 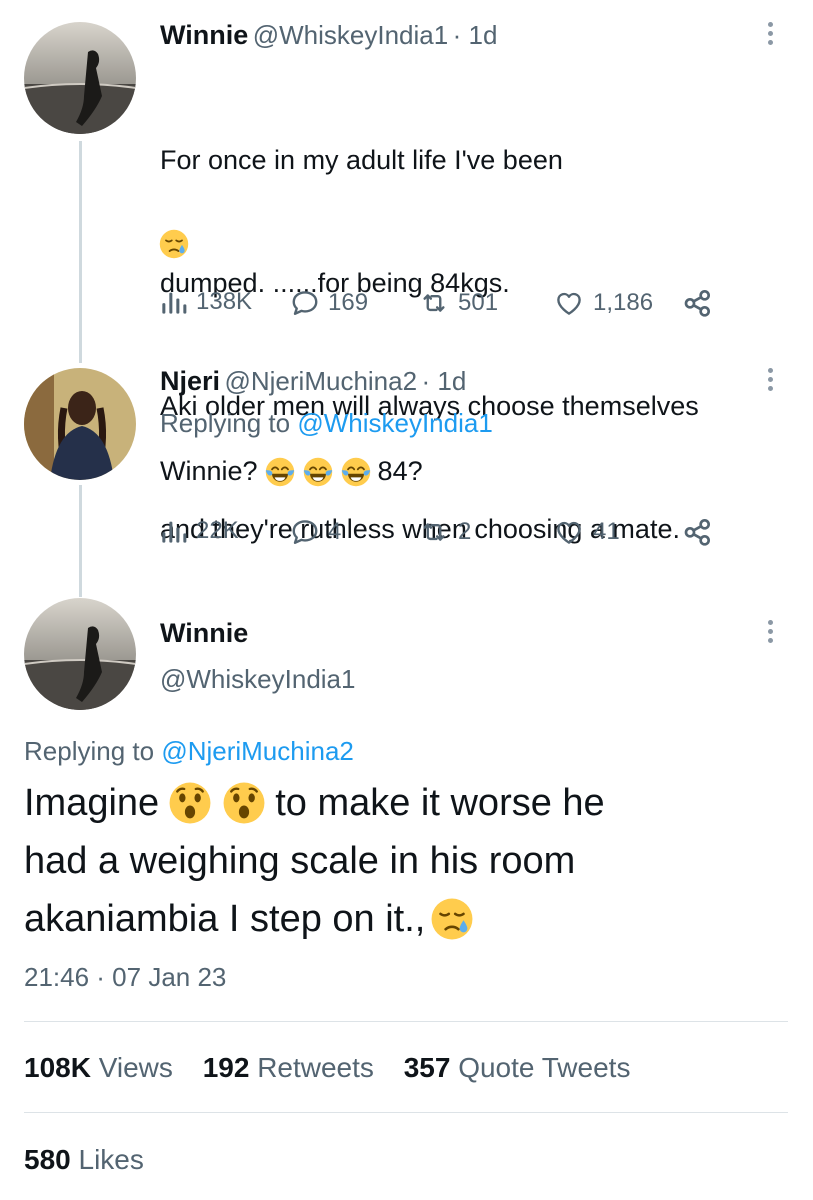 I want to click on tweet-text: Winnie? 84?, so click(x=291, y=471).